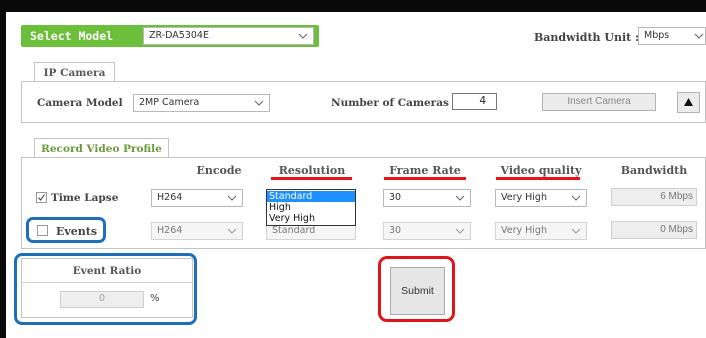 This screenshot has width=706, height=338. Describe the element at coordinates (599, 102) in the screenshot. I see `insert-camera-button: Insert Camera` at that location.